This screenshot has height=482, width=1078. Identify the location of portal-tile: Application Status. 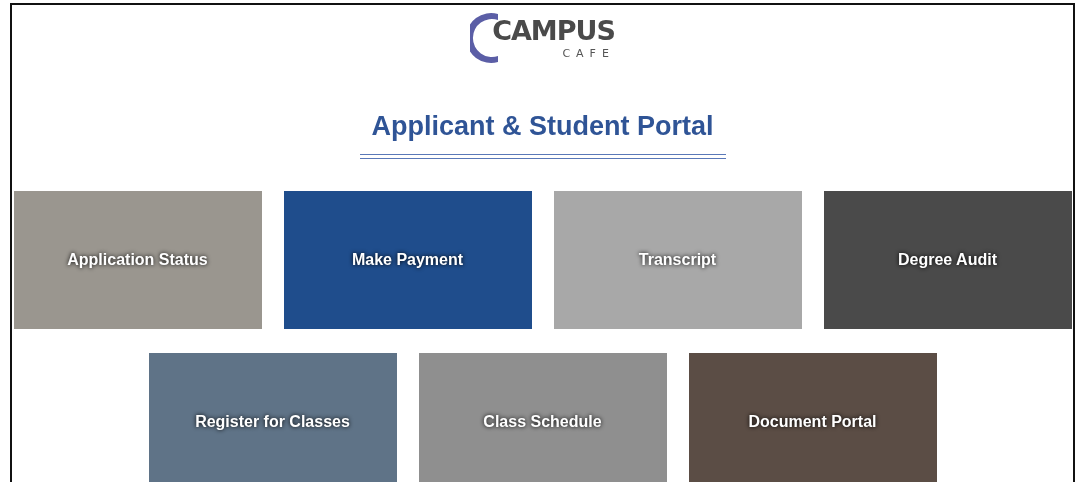
(137, 260).